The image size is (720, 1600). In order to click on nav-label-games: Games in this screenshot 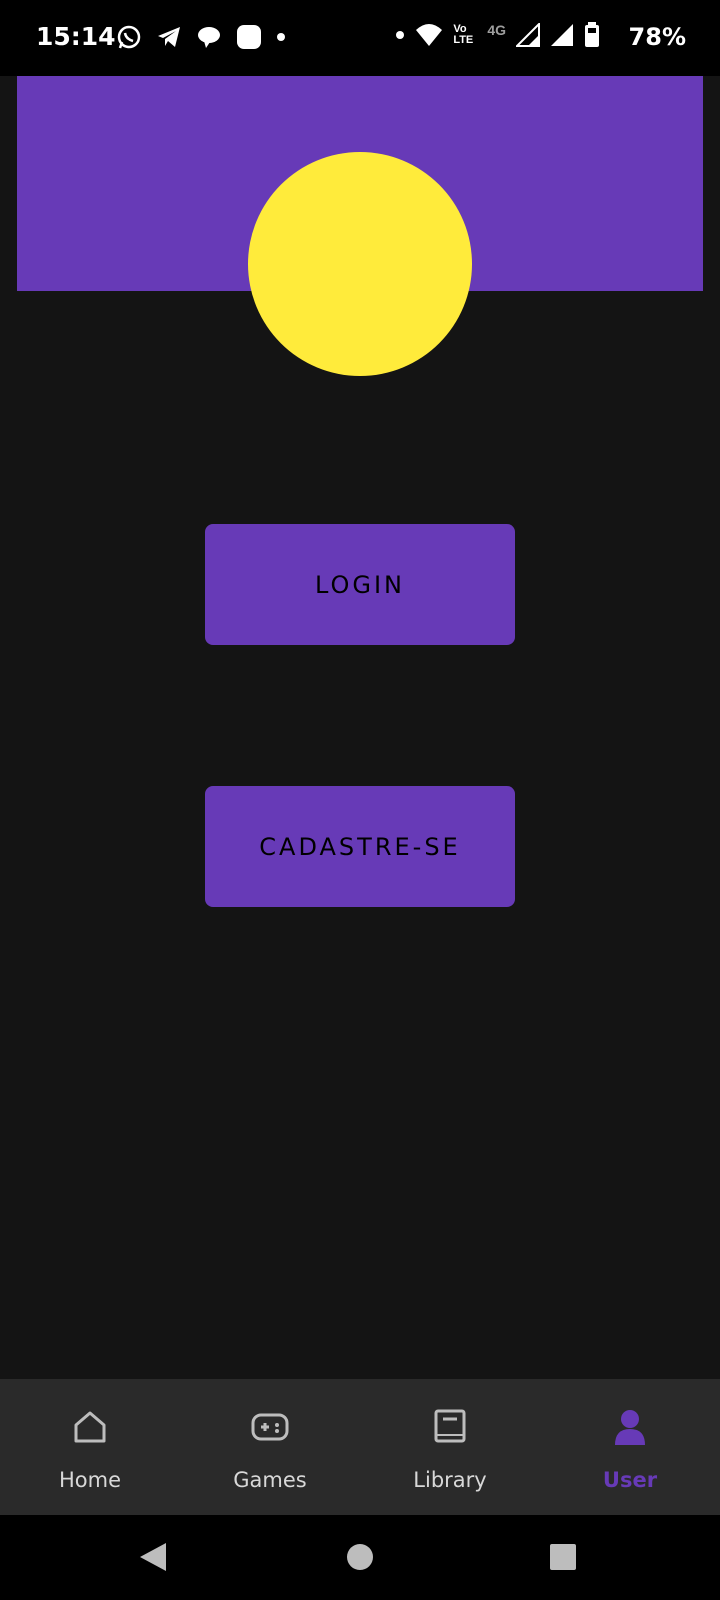, I will do `click(270, 1480)`.